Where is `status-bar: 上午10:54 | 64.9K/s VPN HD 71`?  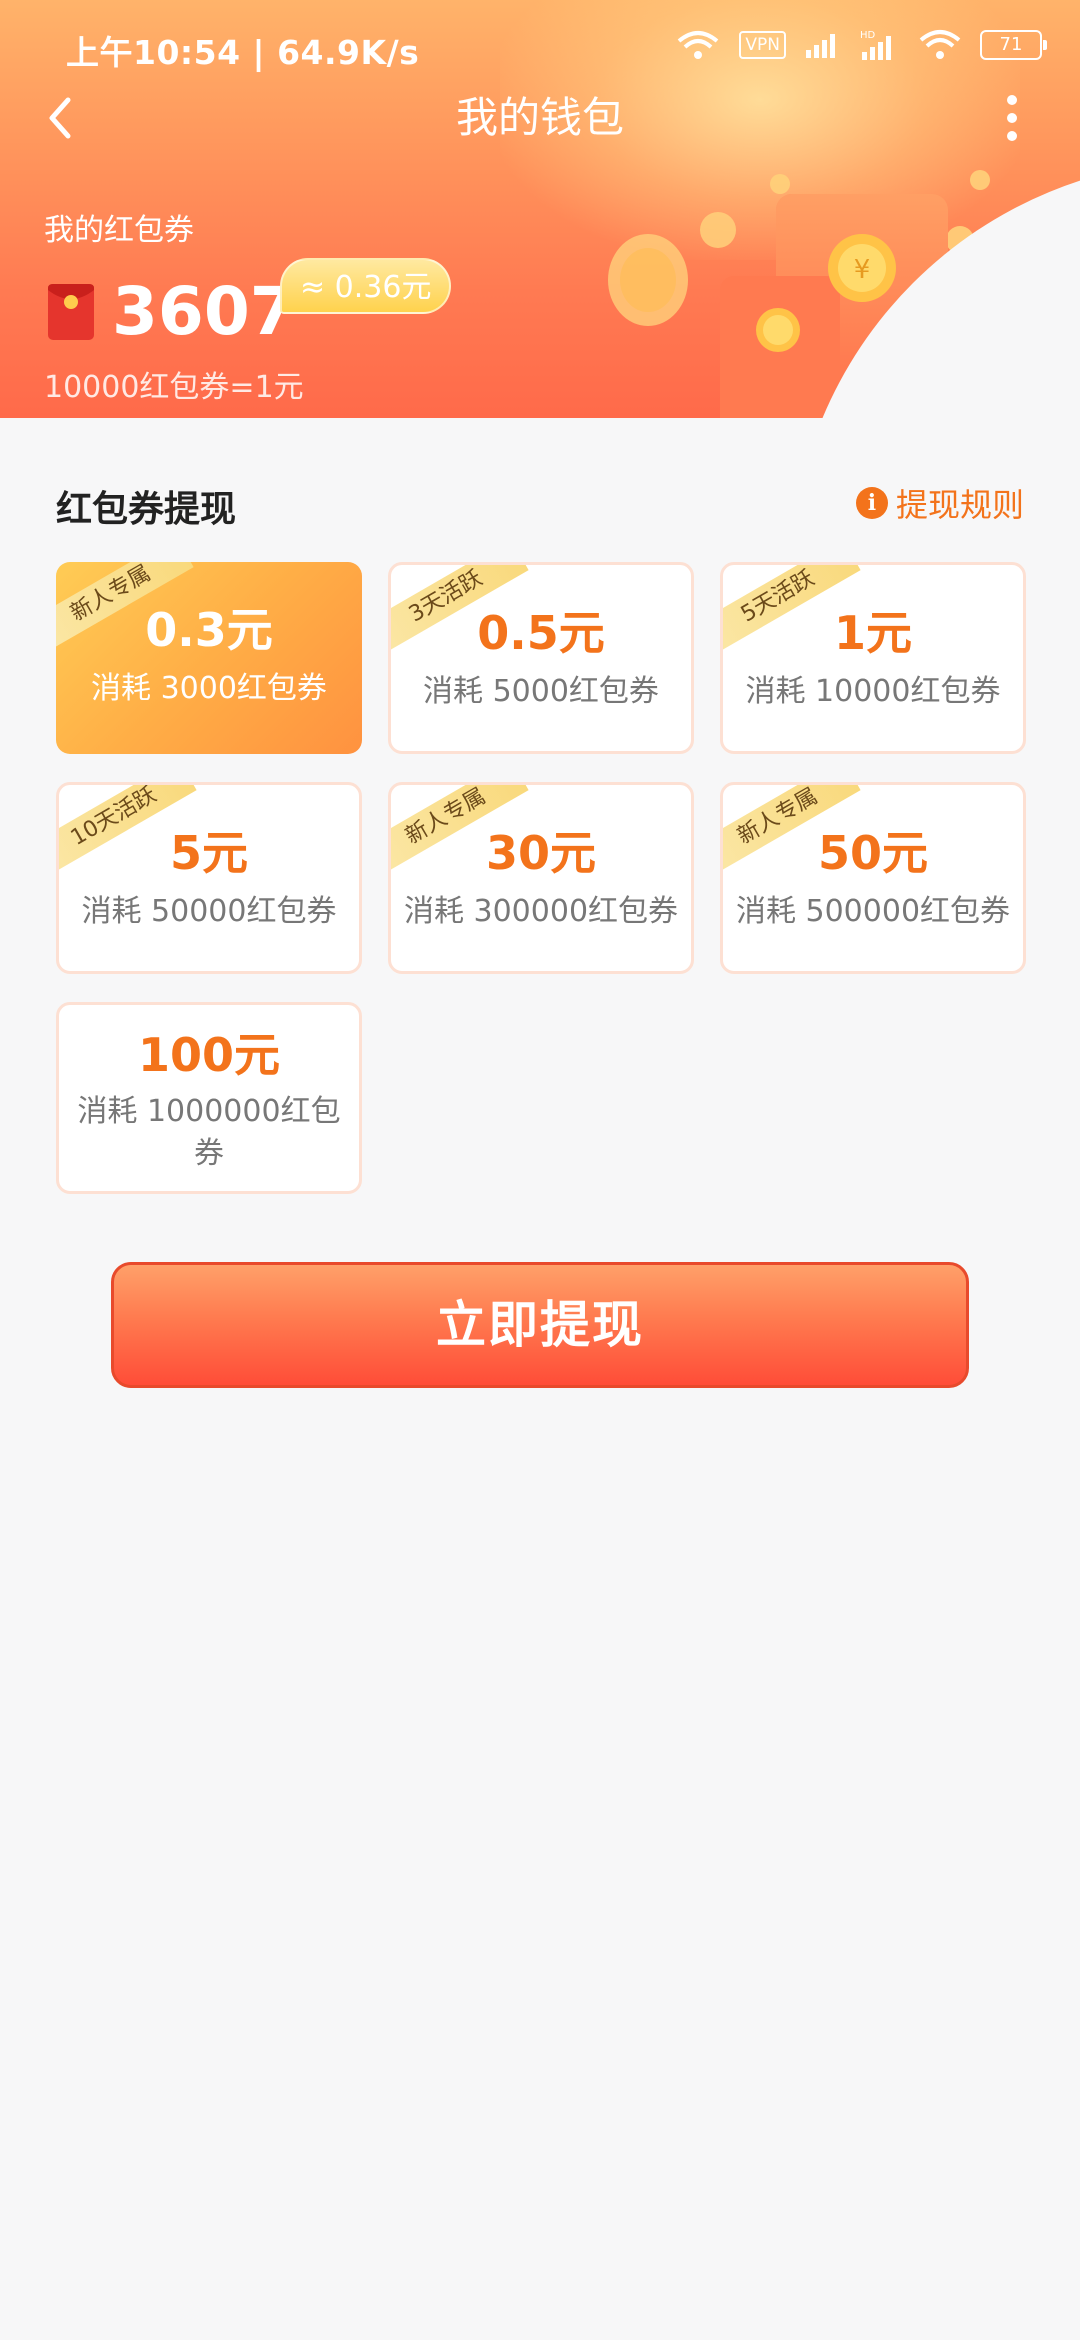 status-bar: 上午10:54 | 64.9K/s VPN HD 71 is located at coordinates (540, 48).